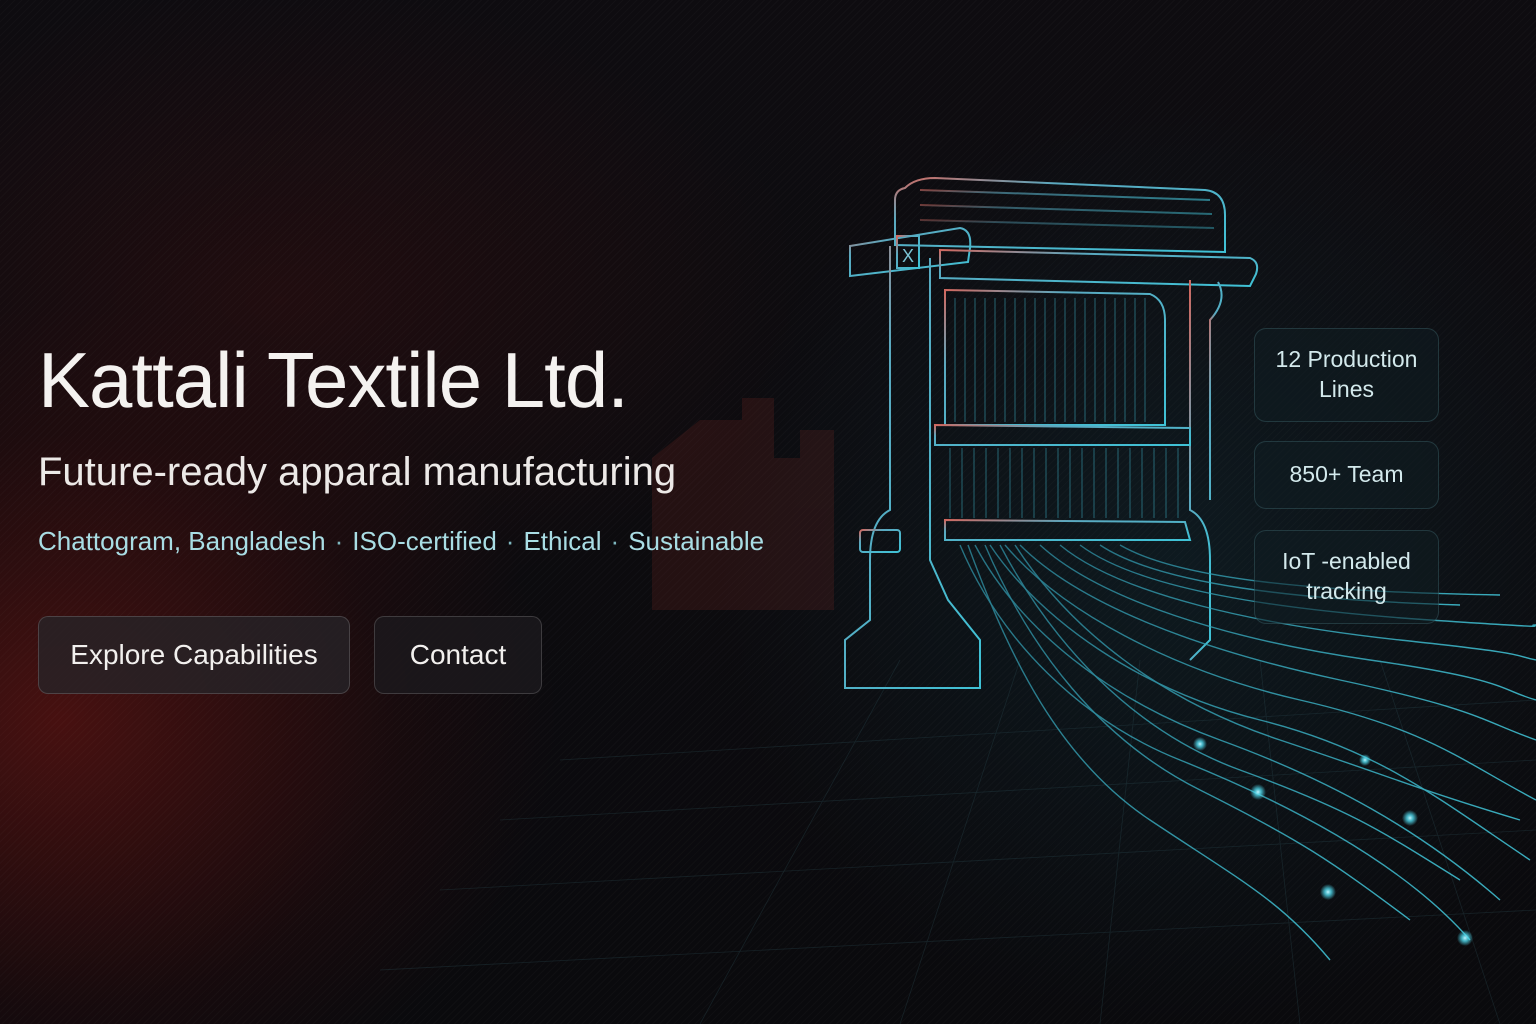  I want to click on warp-threads, so click(1064, 408).